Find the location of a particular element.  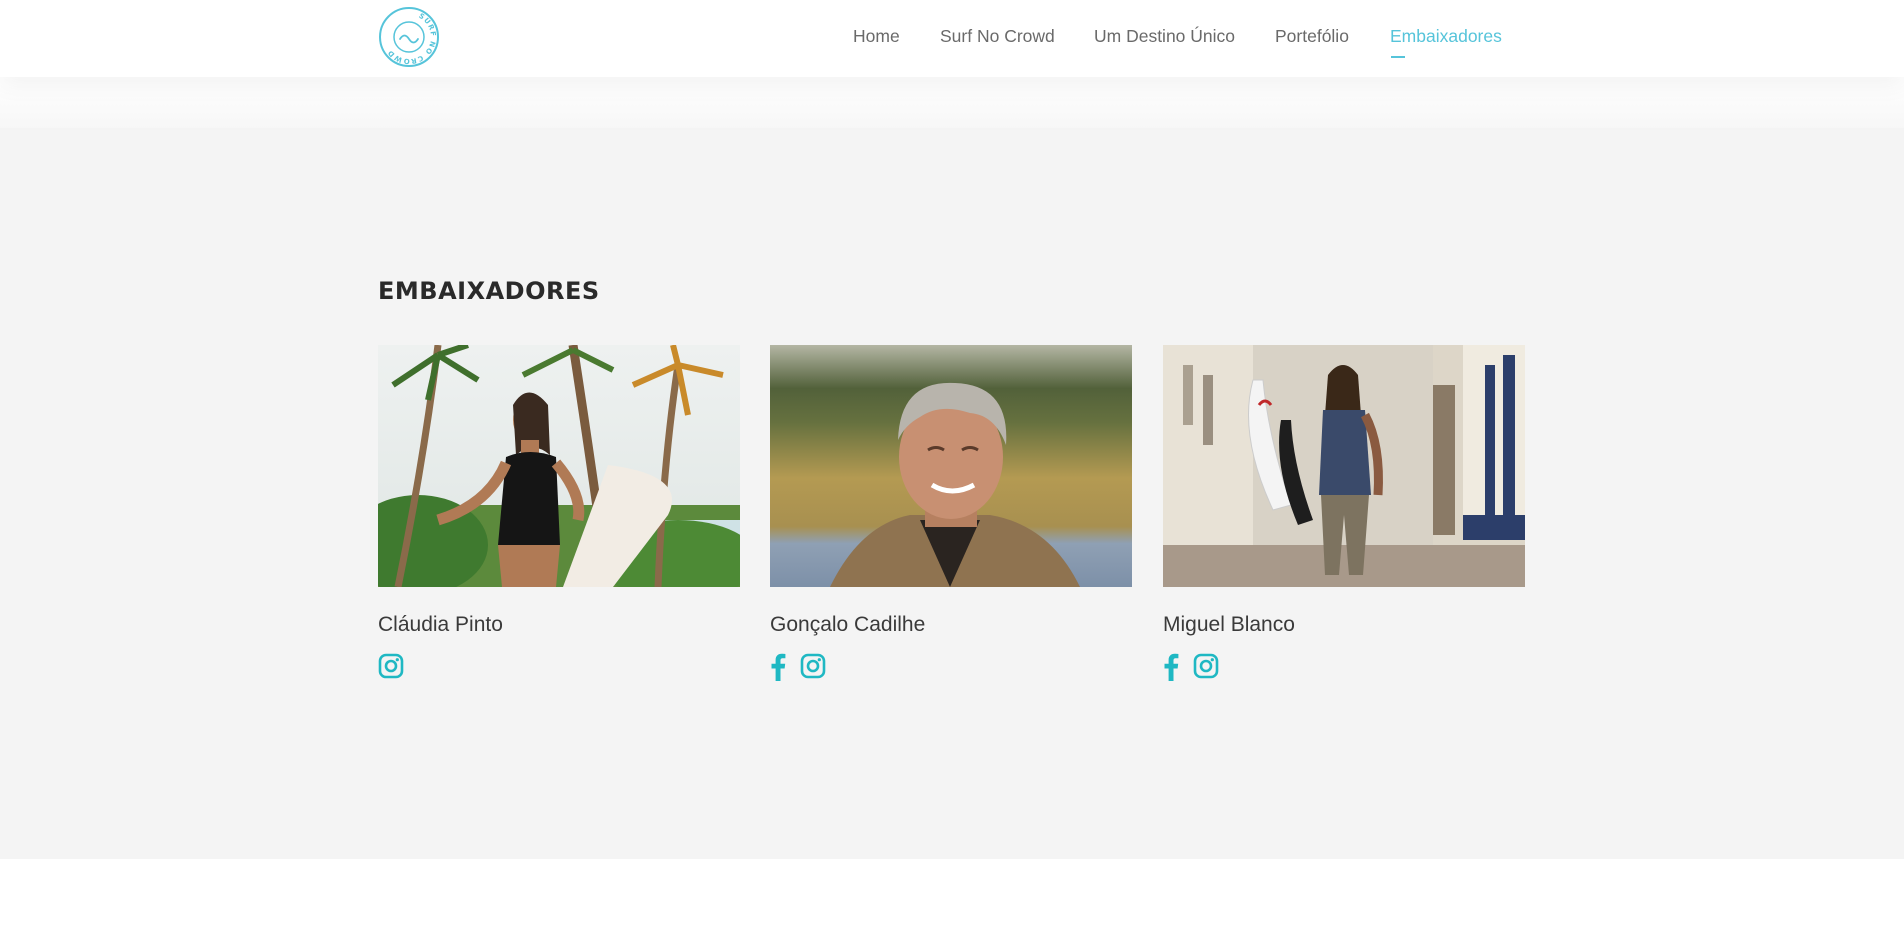

header-shadow-band is located at coordinates (952, 103).